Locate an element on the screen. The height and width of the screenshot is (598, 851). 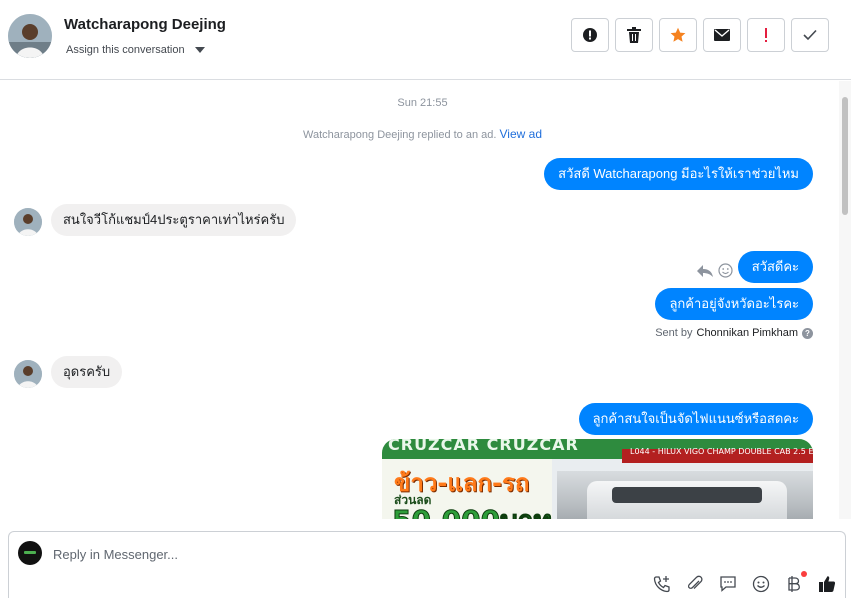
envelope-icon is located at coordinates (722, 35).